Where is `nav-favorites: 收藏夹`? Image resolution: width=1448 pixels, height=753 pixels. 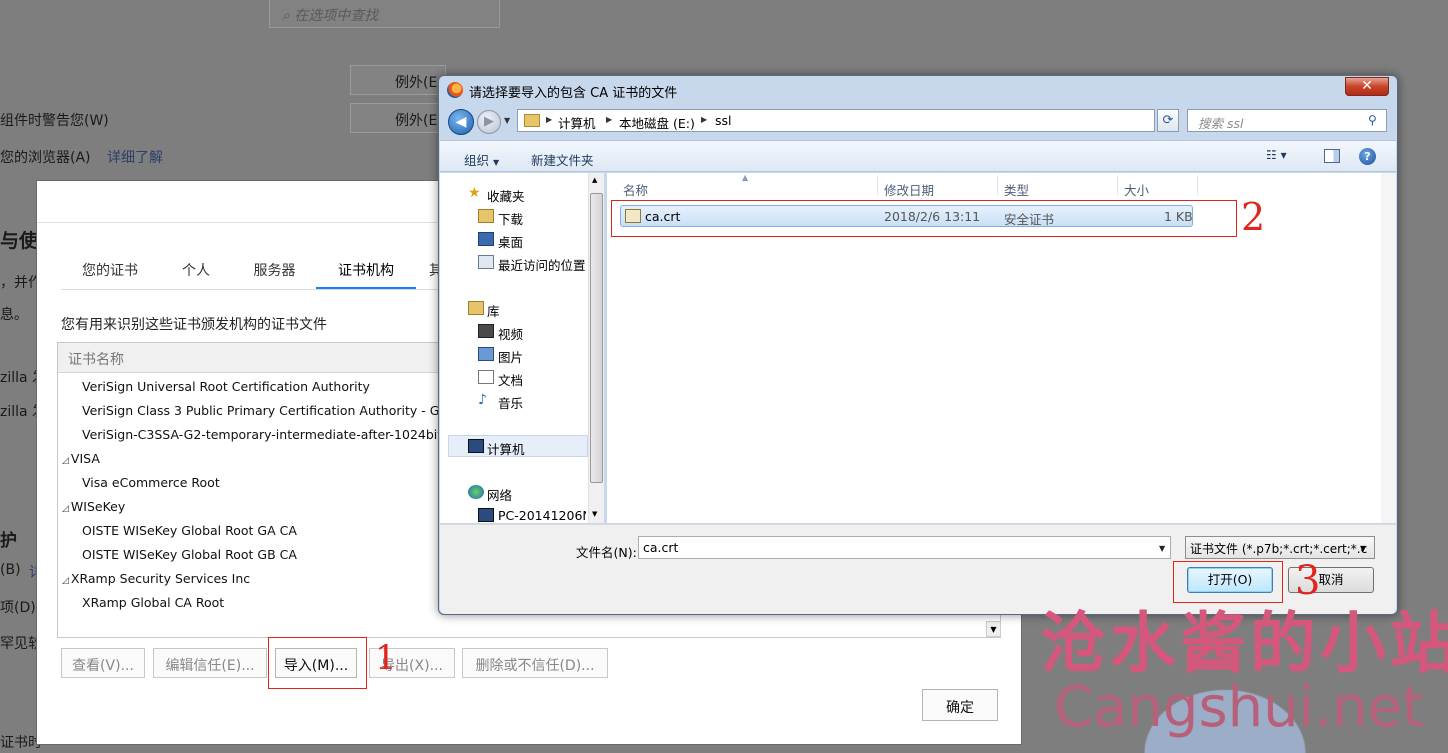
nav-favorites: 收藏夹 is located at coordinates (506, 195).